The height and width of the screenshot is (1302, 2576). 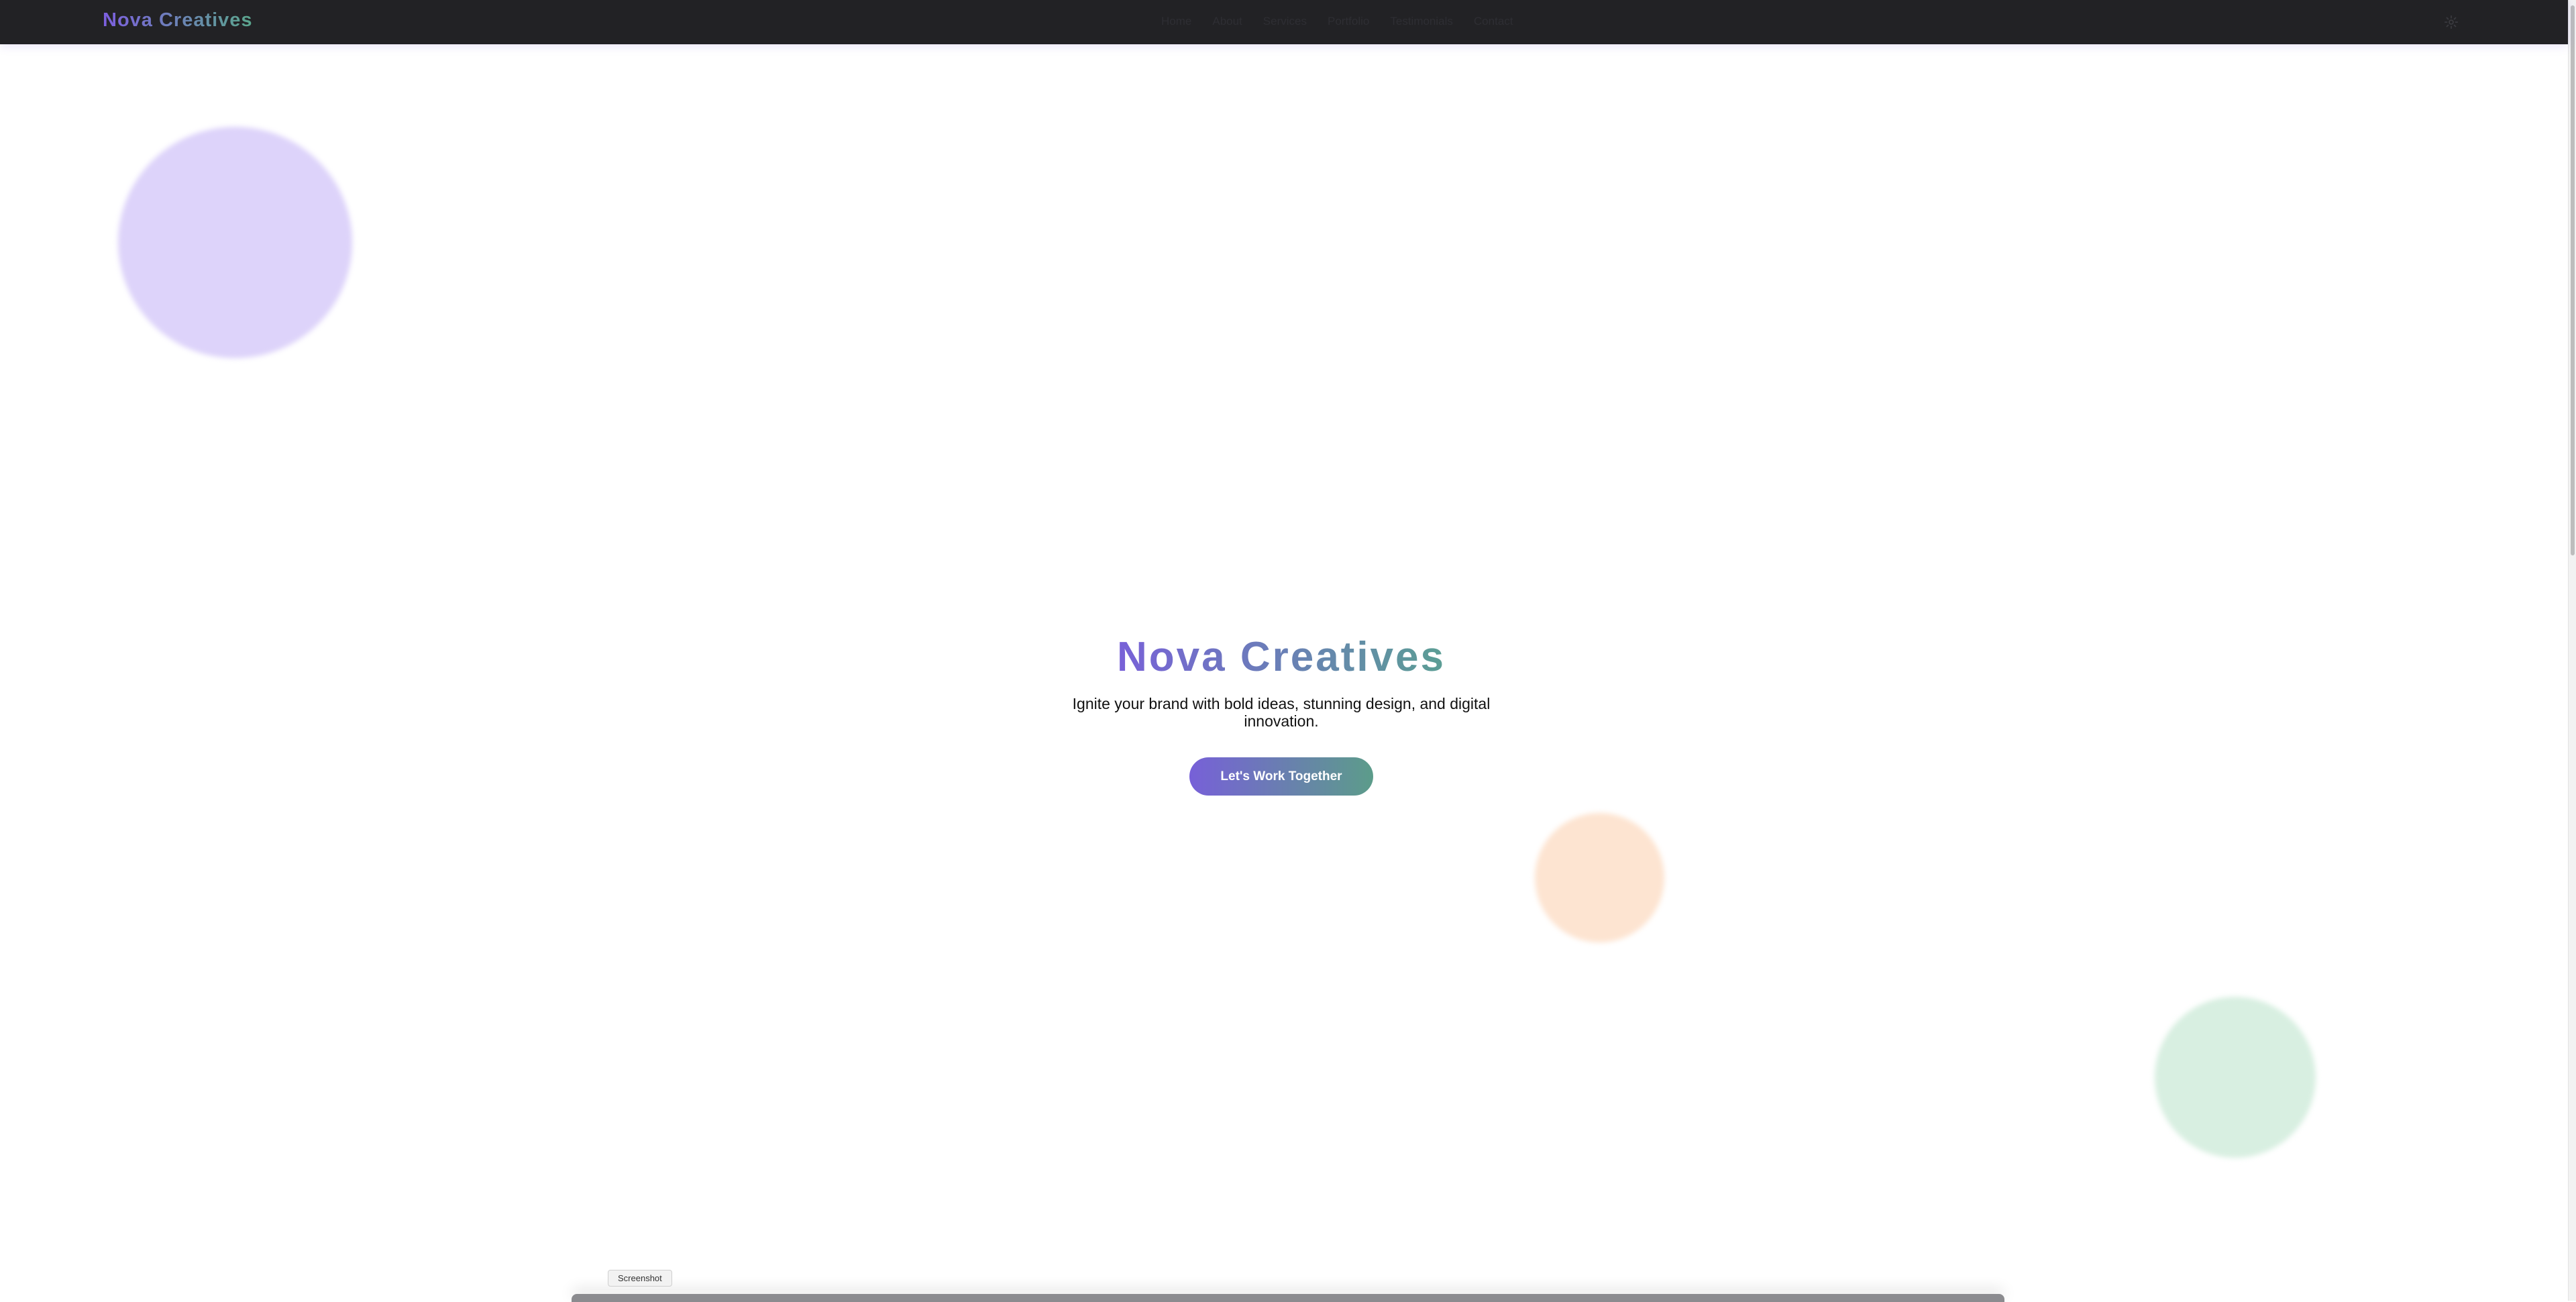 What do you see at coordinates (1421, 21) in the screenshot?
I see `nav-link-testimonials: Testimonials` at bounding box center [1421, 21].